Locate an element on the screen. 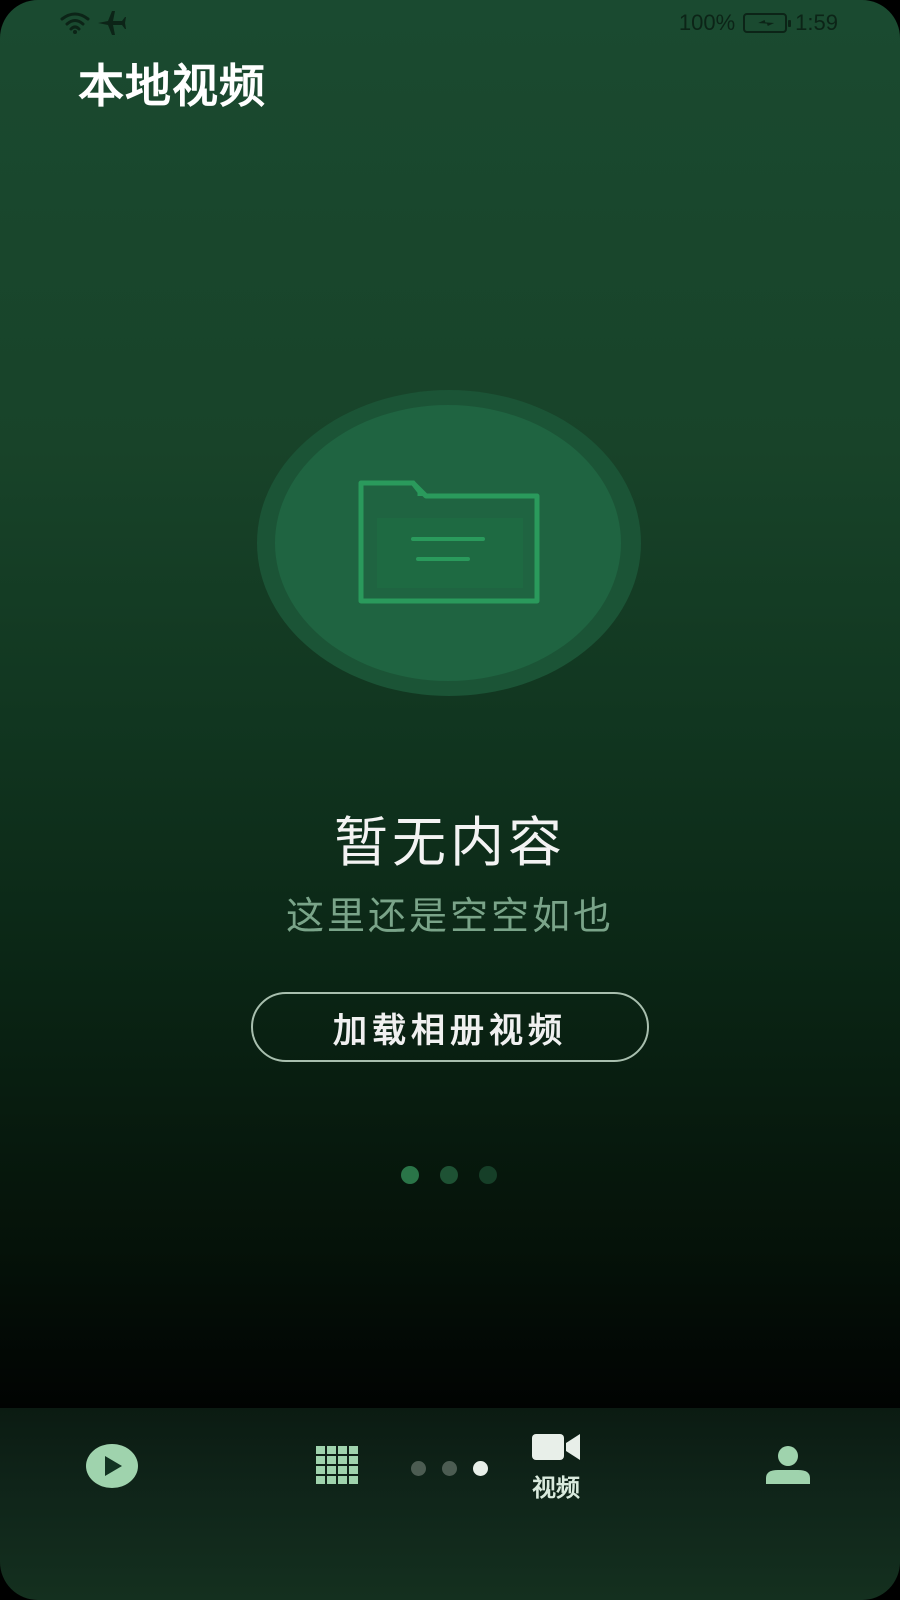  status-left is located at coordinates (93, 23).